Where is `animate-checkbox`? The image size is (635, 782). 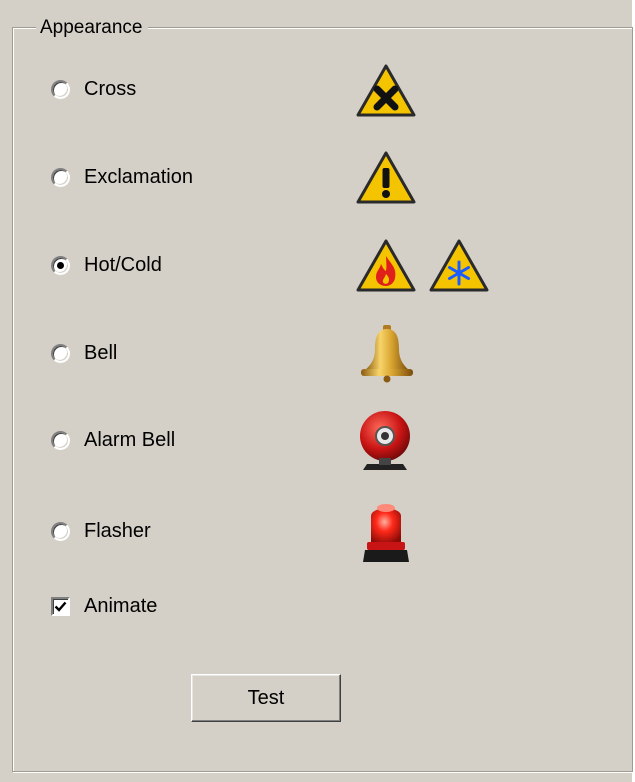
animate-checkbox is located at coordinates (60, 606).